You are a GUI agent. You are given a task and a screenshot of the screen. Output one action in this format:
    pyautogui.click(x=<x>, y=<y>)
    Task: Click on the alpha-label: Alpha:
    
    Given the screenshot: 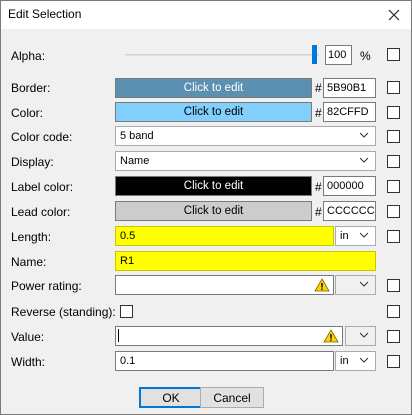 What is the action you would take?
    pyautogui.click(x=28, y=56)
    